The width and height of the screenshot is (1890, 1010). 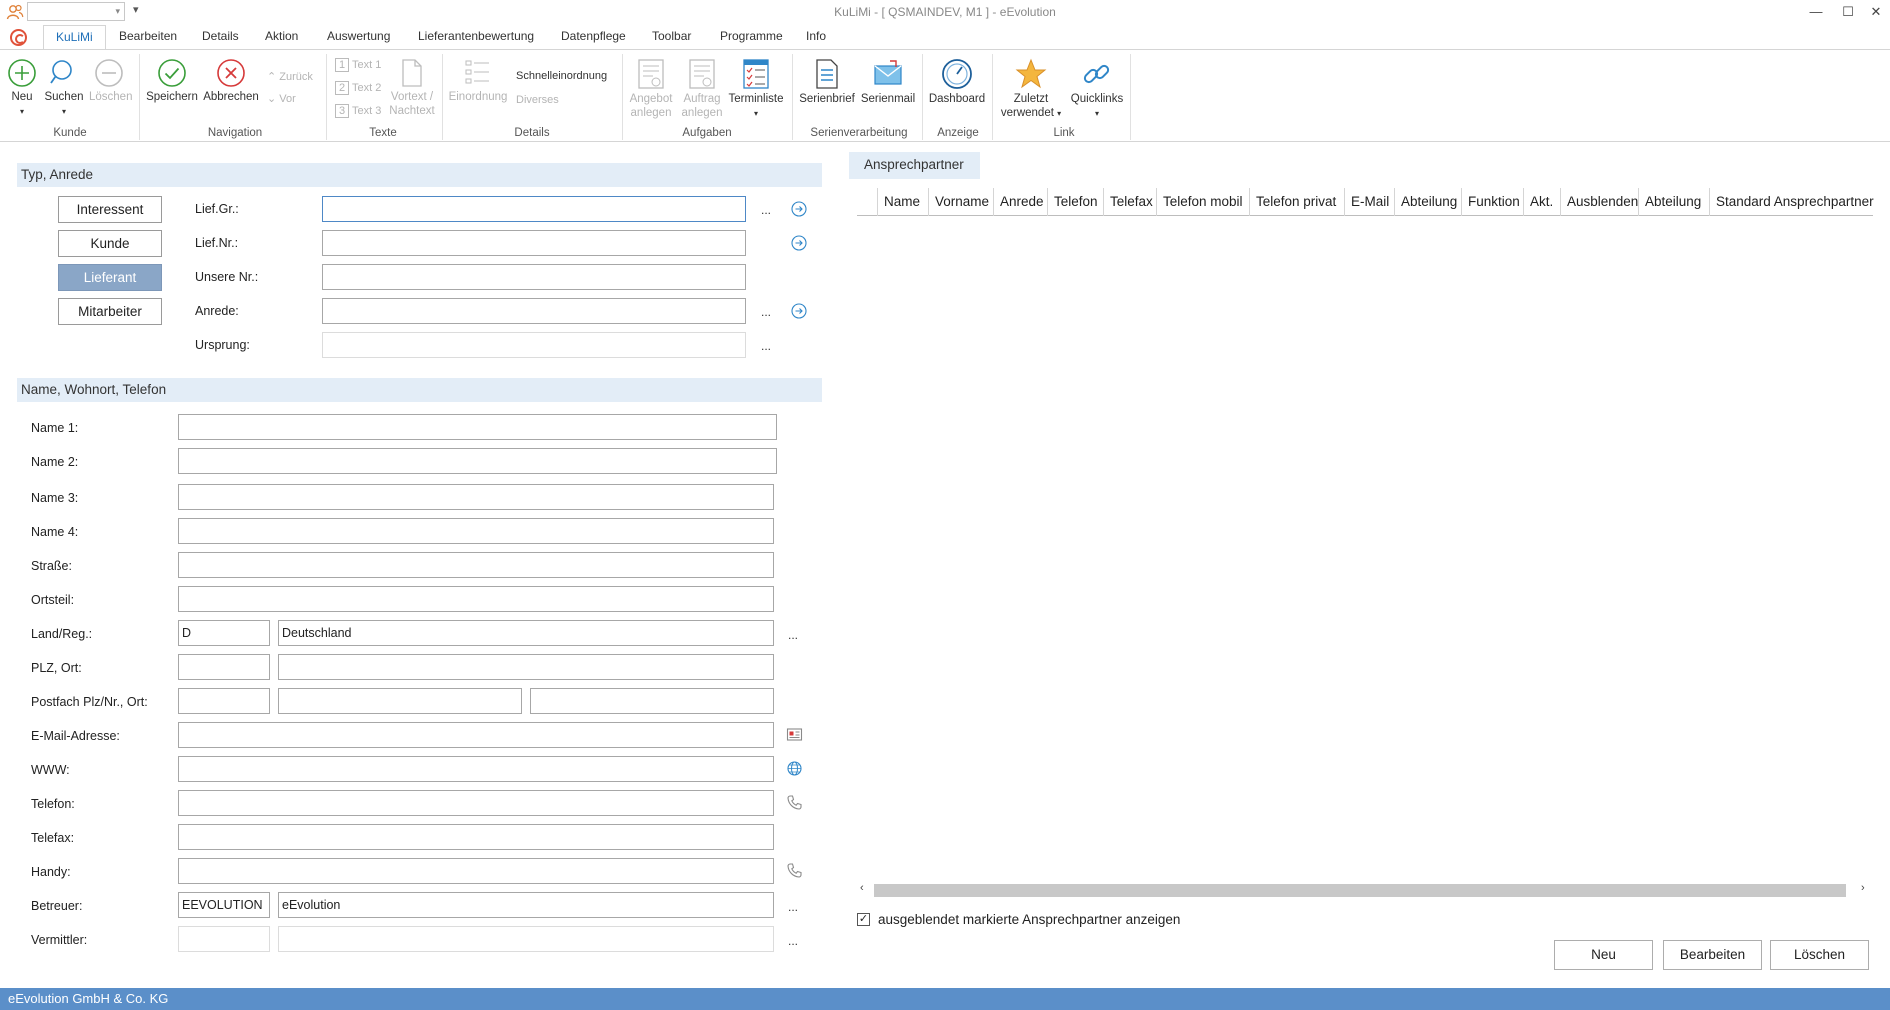 I want to click on app-menu-icon, so click(x=18, y=37).